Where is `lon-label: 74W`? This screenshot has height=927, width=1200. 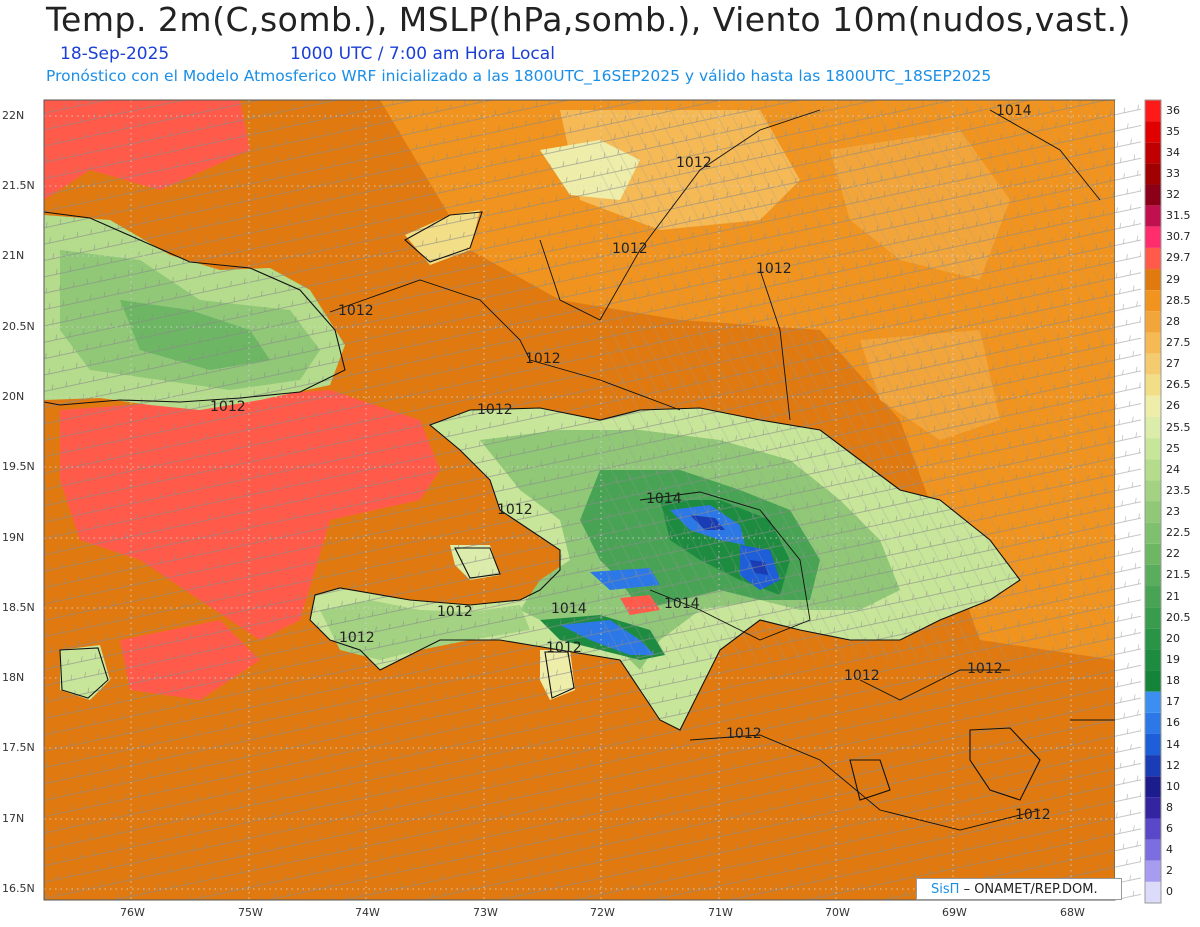
lon-label: 74W is located at coordinates (367, 912).